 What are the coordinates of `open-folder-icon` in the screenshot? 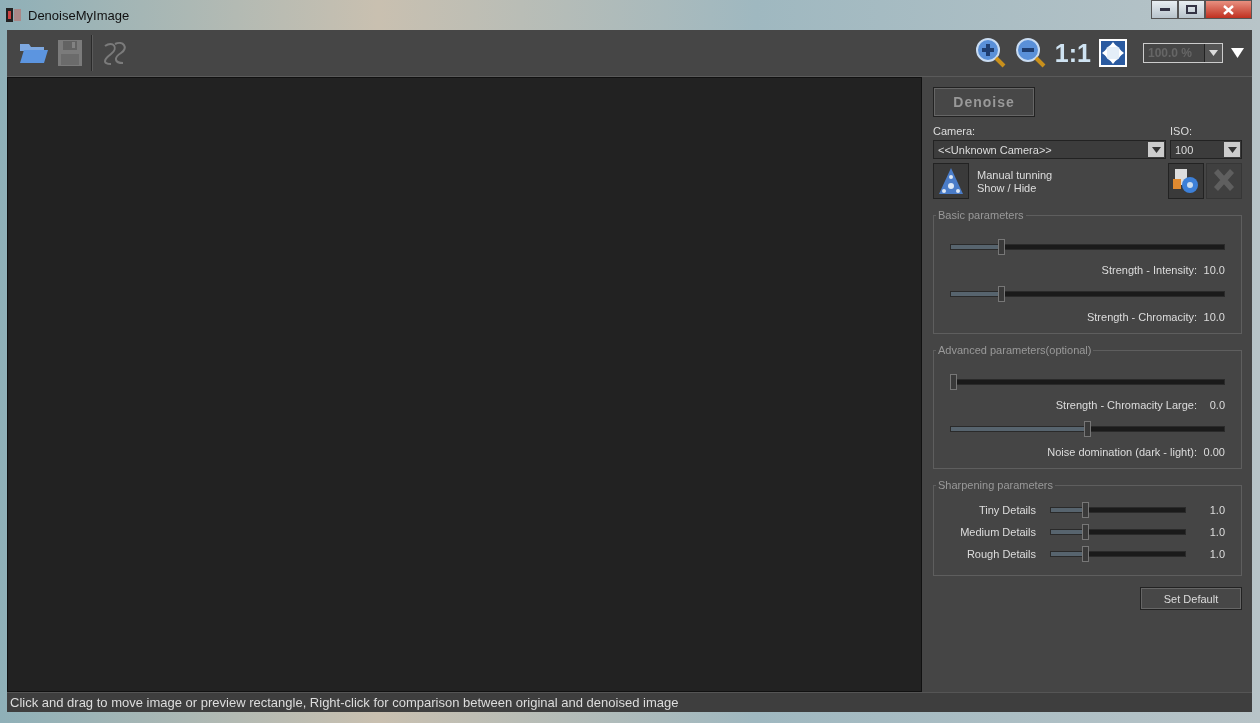 It's located at (34, 53).